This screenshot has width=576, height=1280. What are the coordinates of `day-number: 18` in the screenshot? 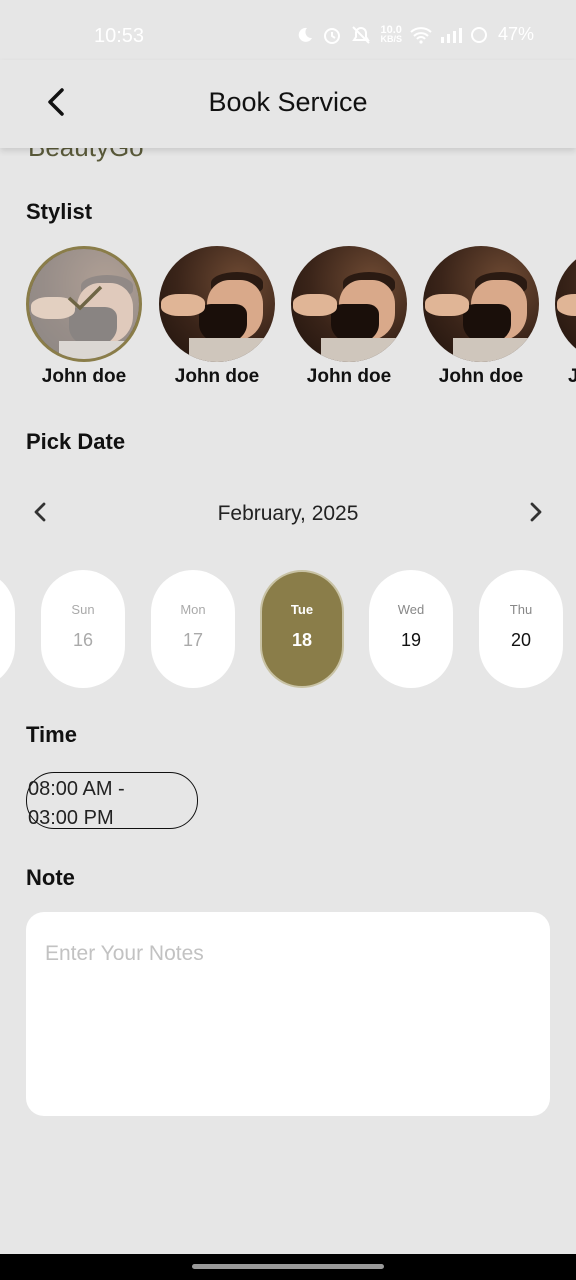 It's located at (302, 640).